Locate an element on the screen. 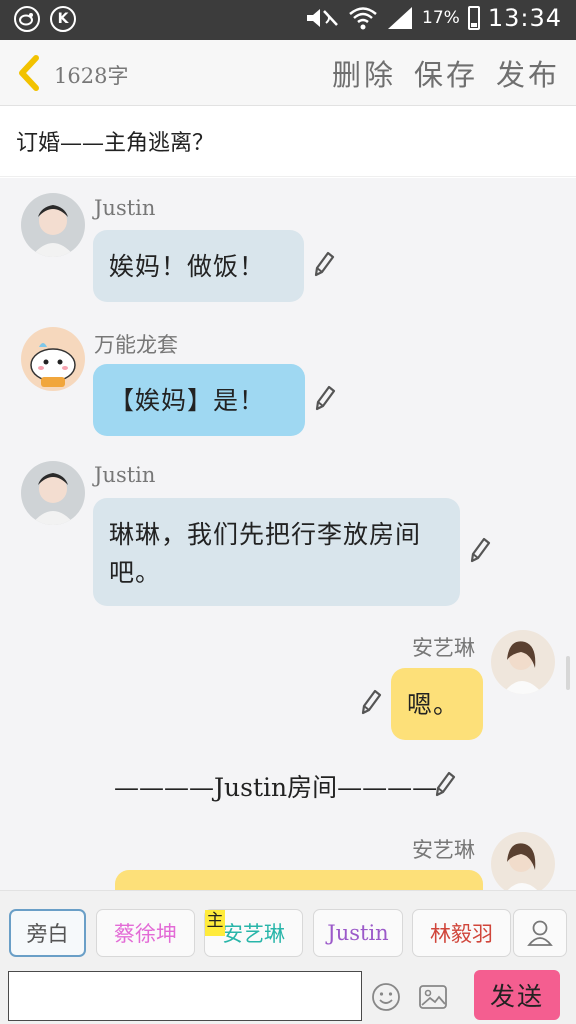 The width and height of the screenshot is (576, 1024). status-right: 17% 13:34 is located at coordinates (433, 18).